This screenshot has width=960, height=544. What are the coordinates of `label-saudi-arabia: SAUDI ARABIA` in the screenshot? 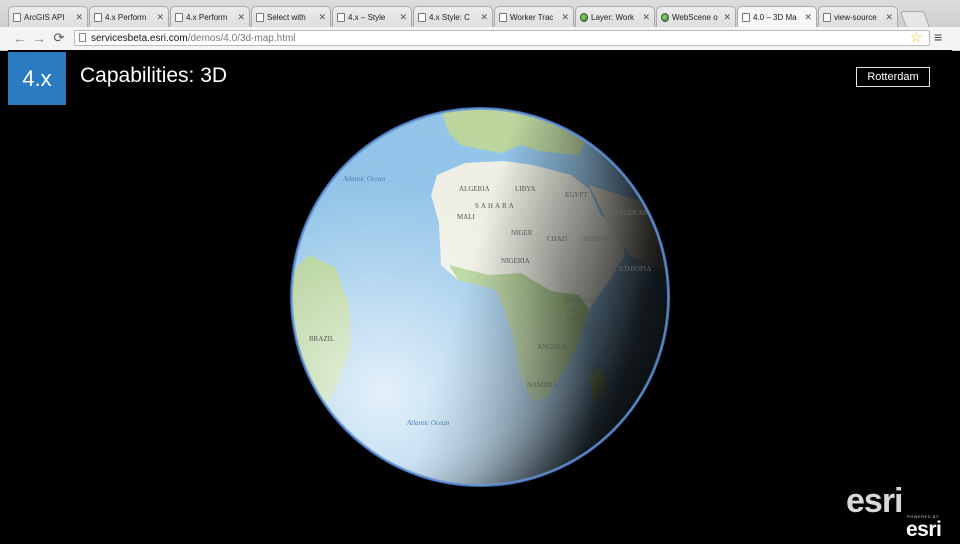 It's located at (640, 213).